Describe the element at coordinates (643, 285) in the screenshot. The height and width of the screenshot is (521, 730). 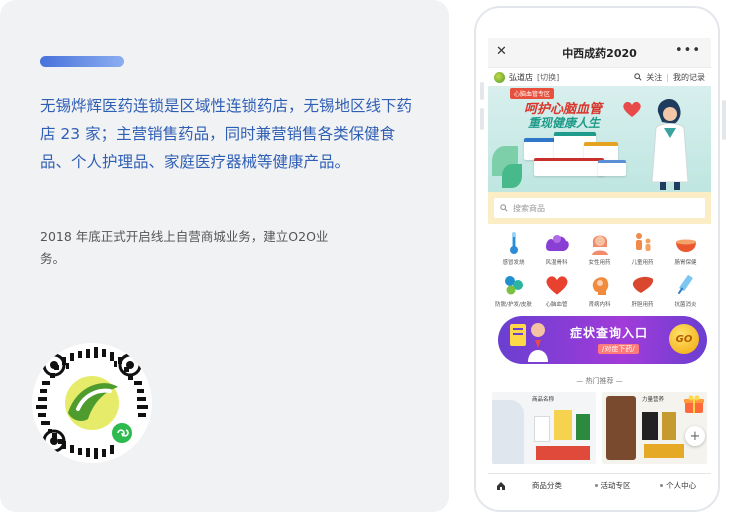
I see `liver-icon` at that location.